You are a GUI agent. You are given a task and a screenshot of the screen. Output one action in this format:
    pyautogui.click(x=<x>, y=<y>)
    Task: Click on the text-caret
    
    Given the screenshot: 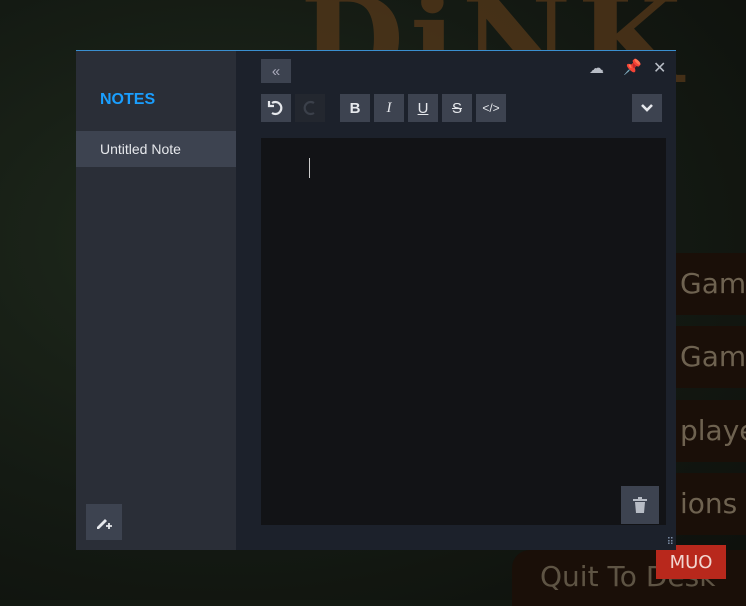 What is the action you would take?
    pyautogui.click(x=309, y=168)
    